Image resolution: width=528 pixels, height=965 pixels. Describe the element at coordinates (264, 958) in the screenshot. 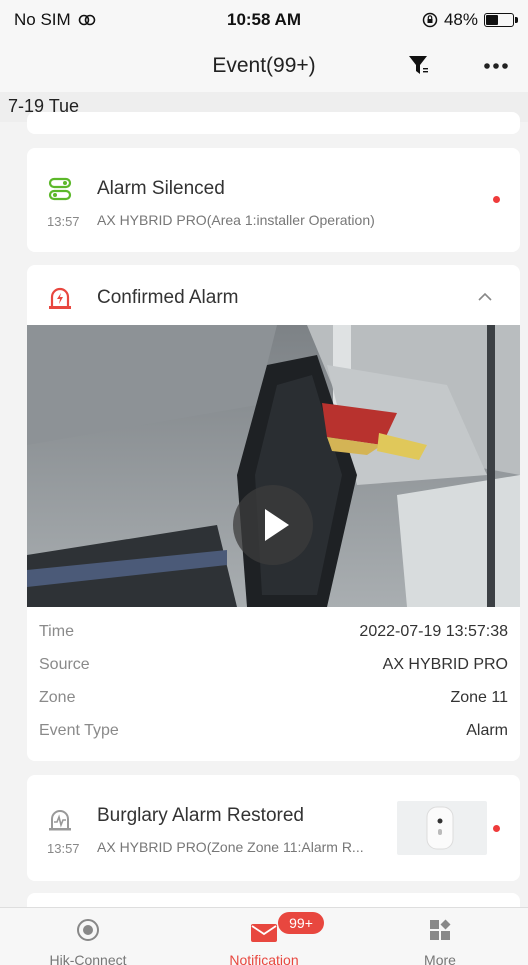

I see `tab-label: Notification` at that location.